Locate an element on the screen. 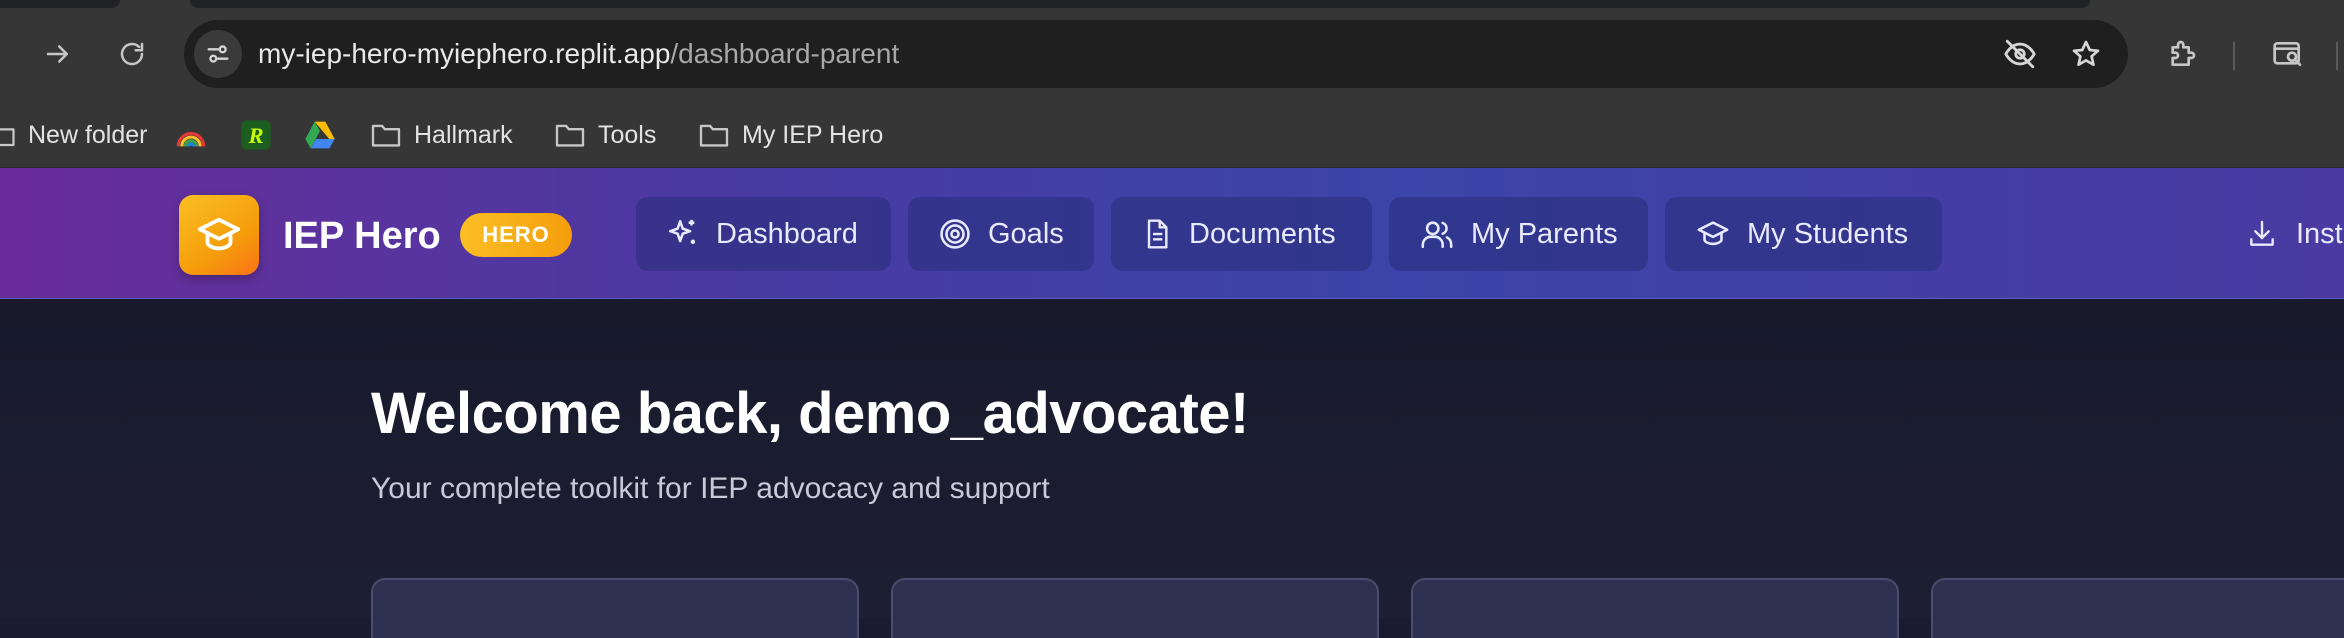 This screenshot has height=638, width=2344. brand-name: IEP Hero is located at coordinates (362, 236).